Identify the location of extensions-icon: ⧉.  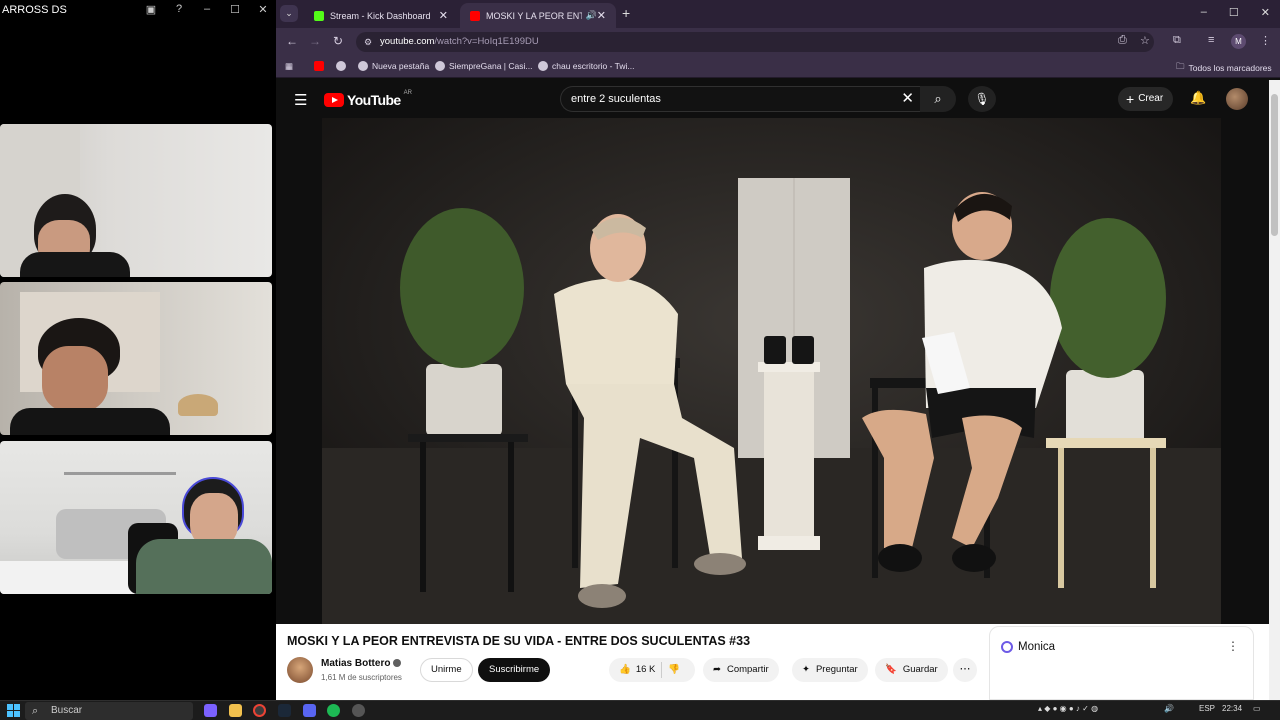
(1177, 40).